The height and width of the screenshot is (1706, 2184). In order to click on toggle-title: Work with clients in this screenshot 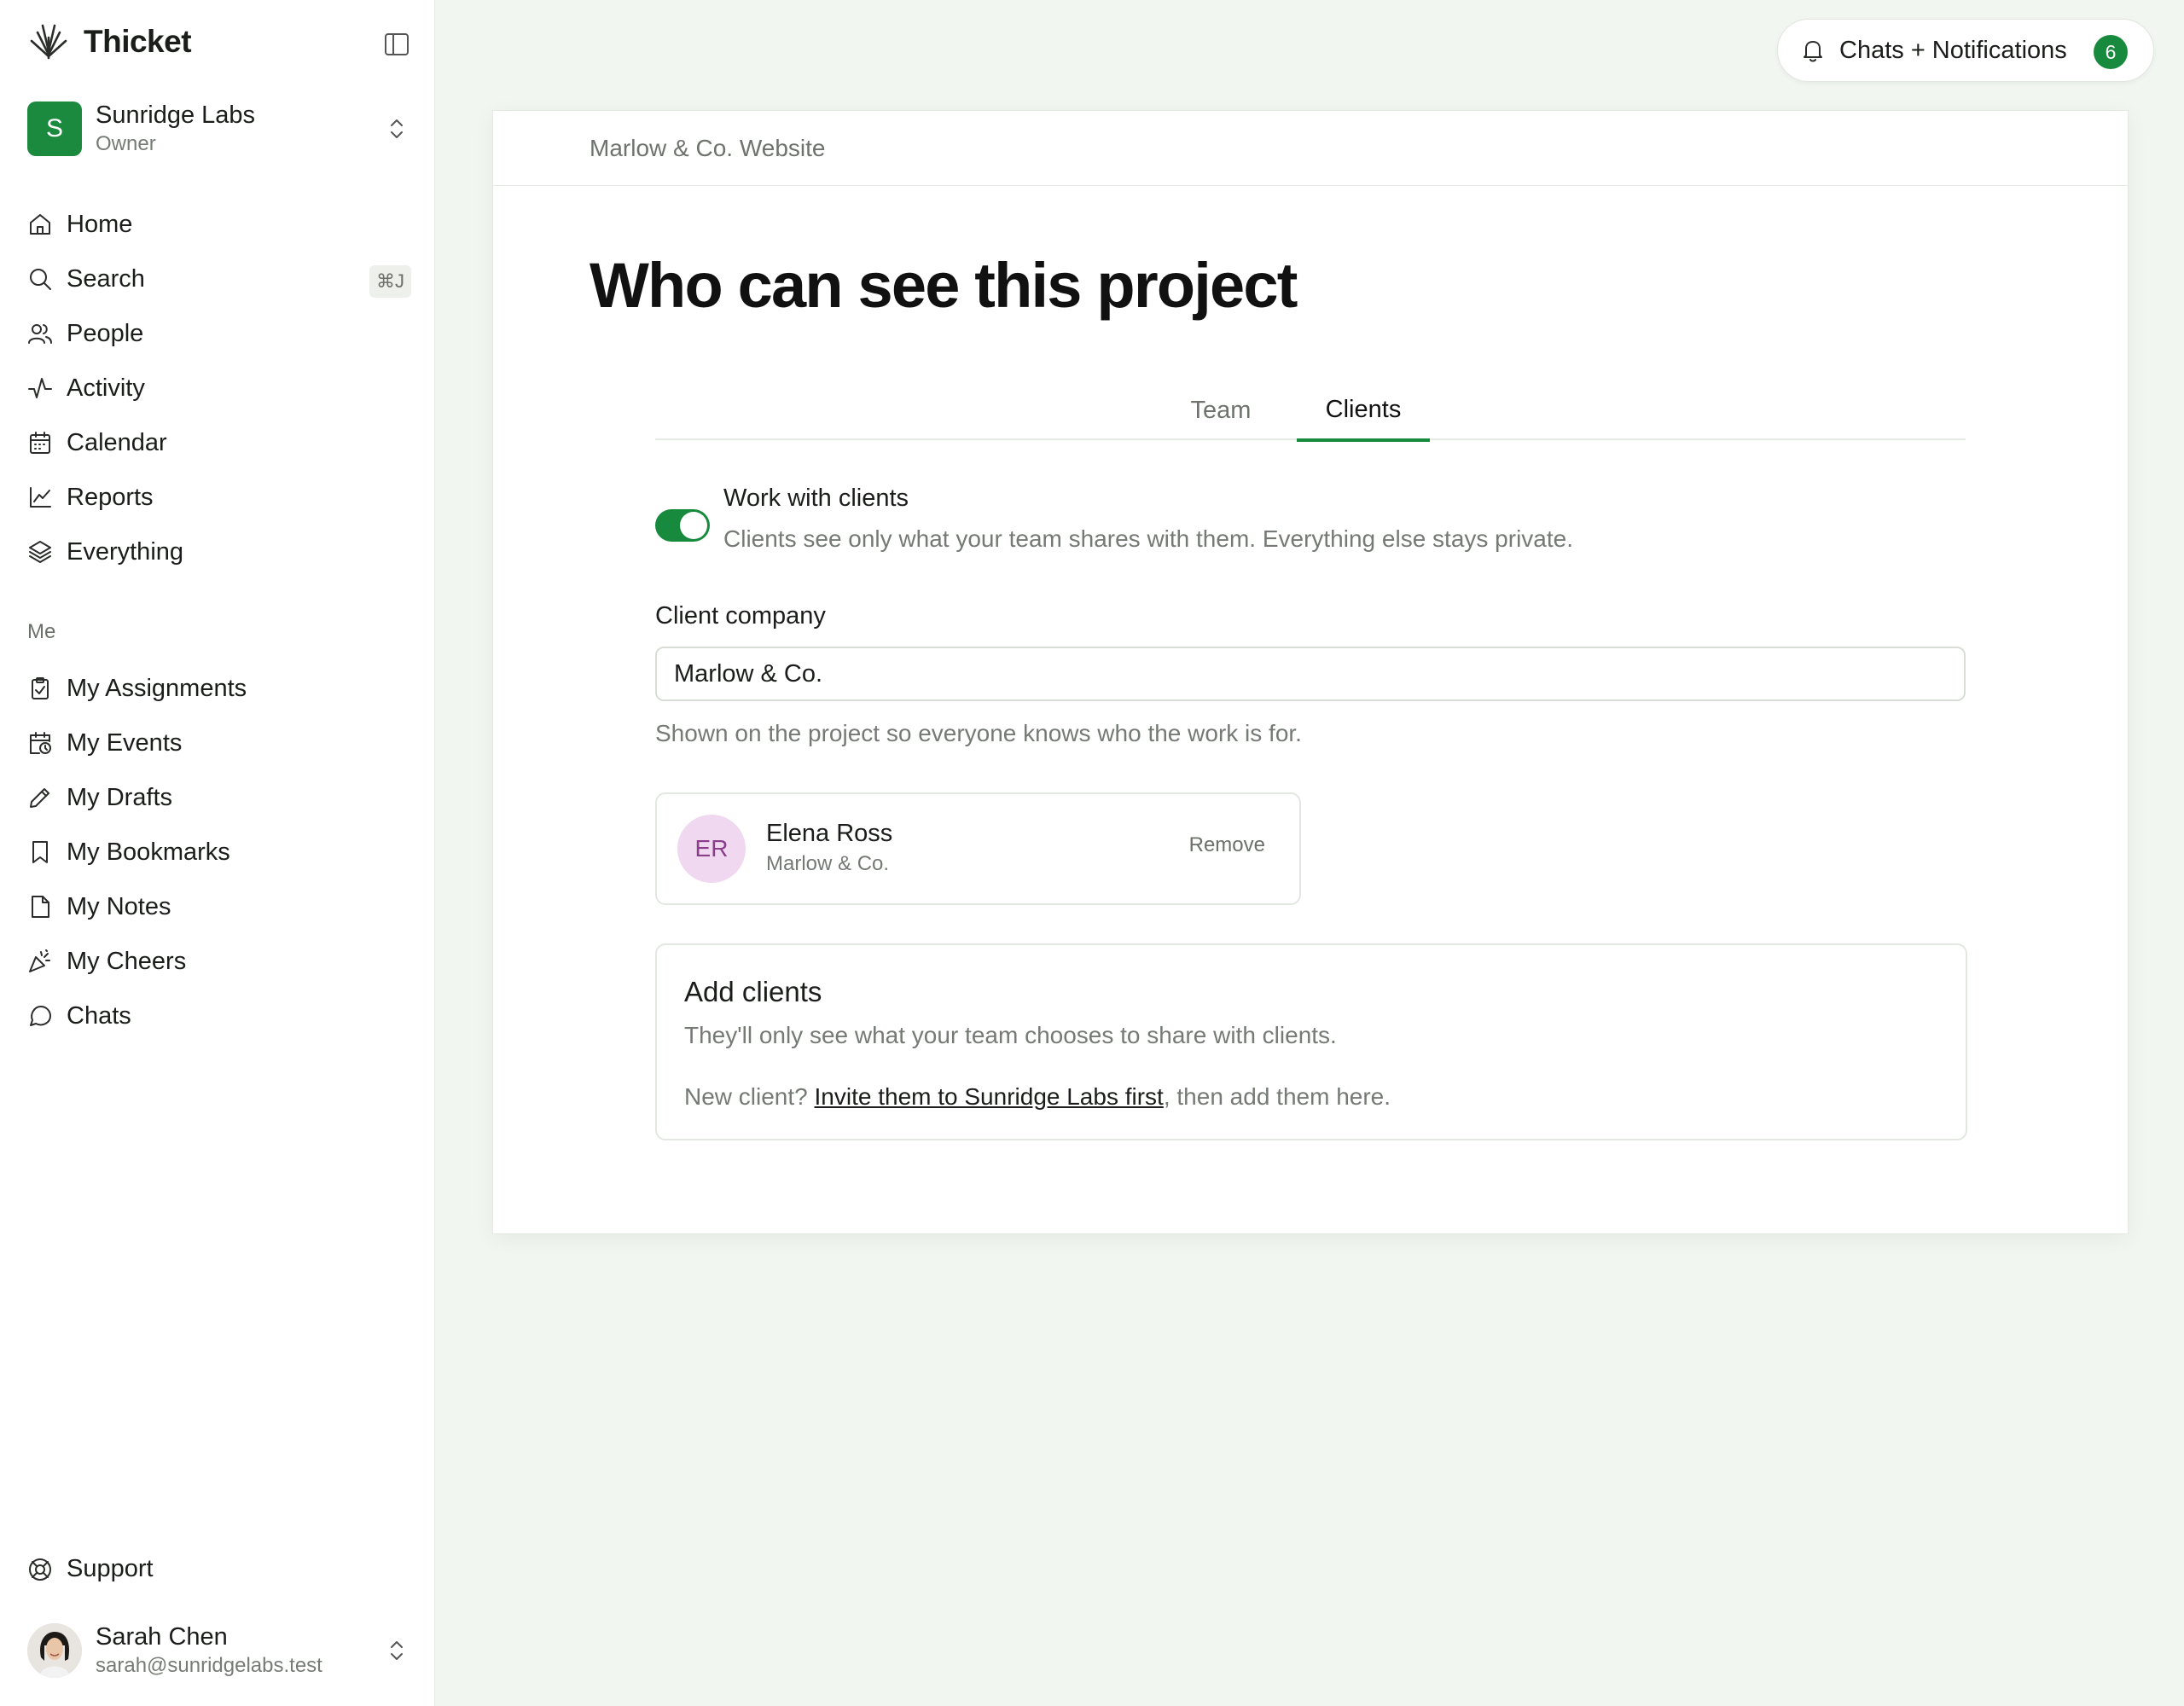, I will do `click(816, 498)`.